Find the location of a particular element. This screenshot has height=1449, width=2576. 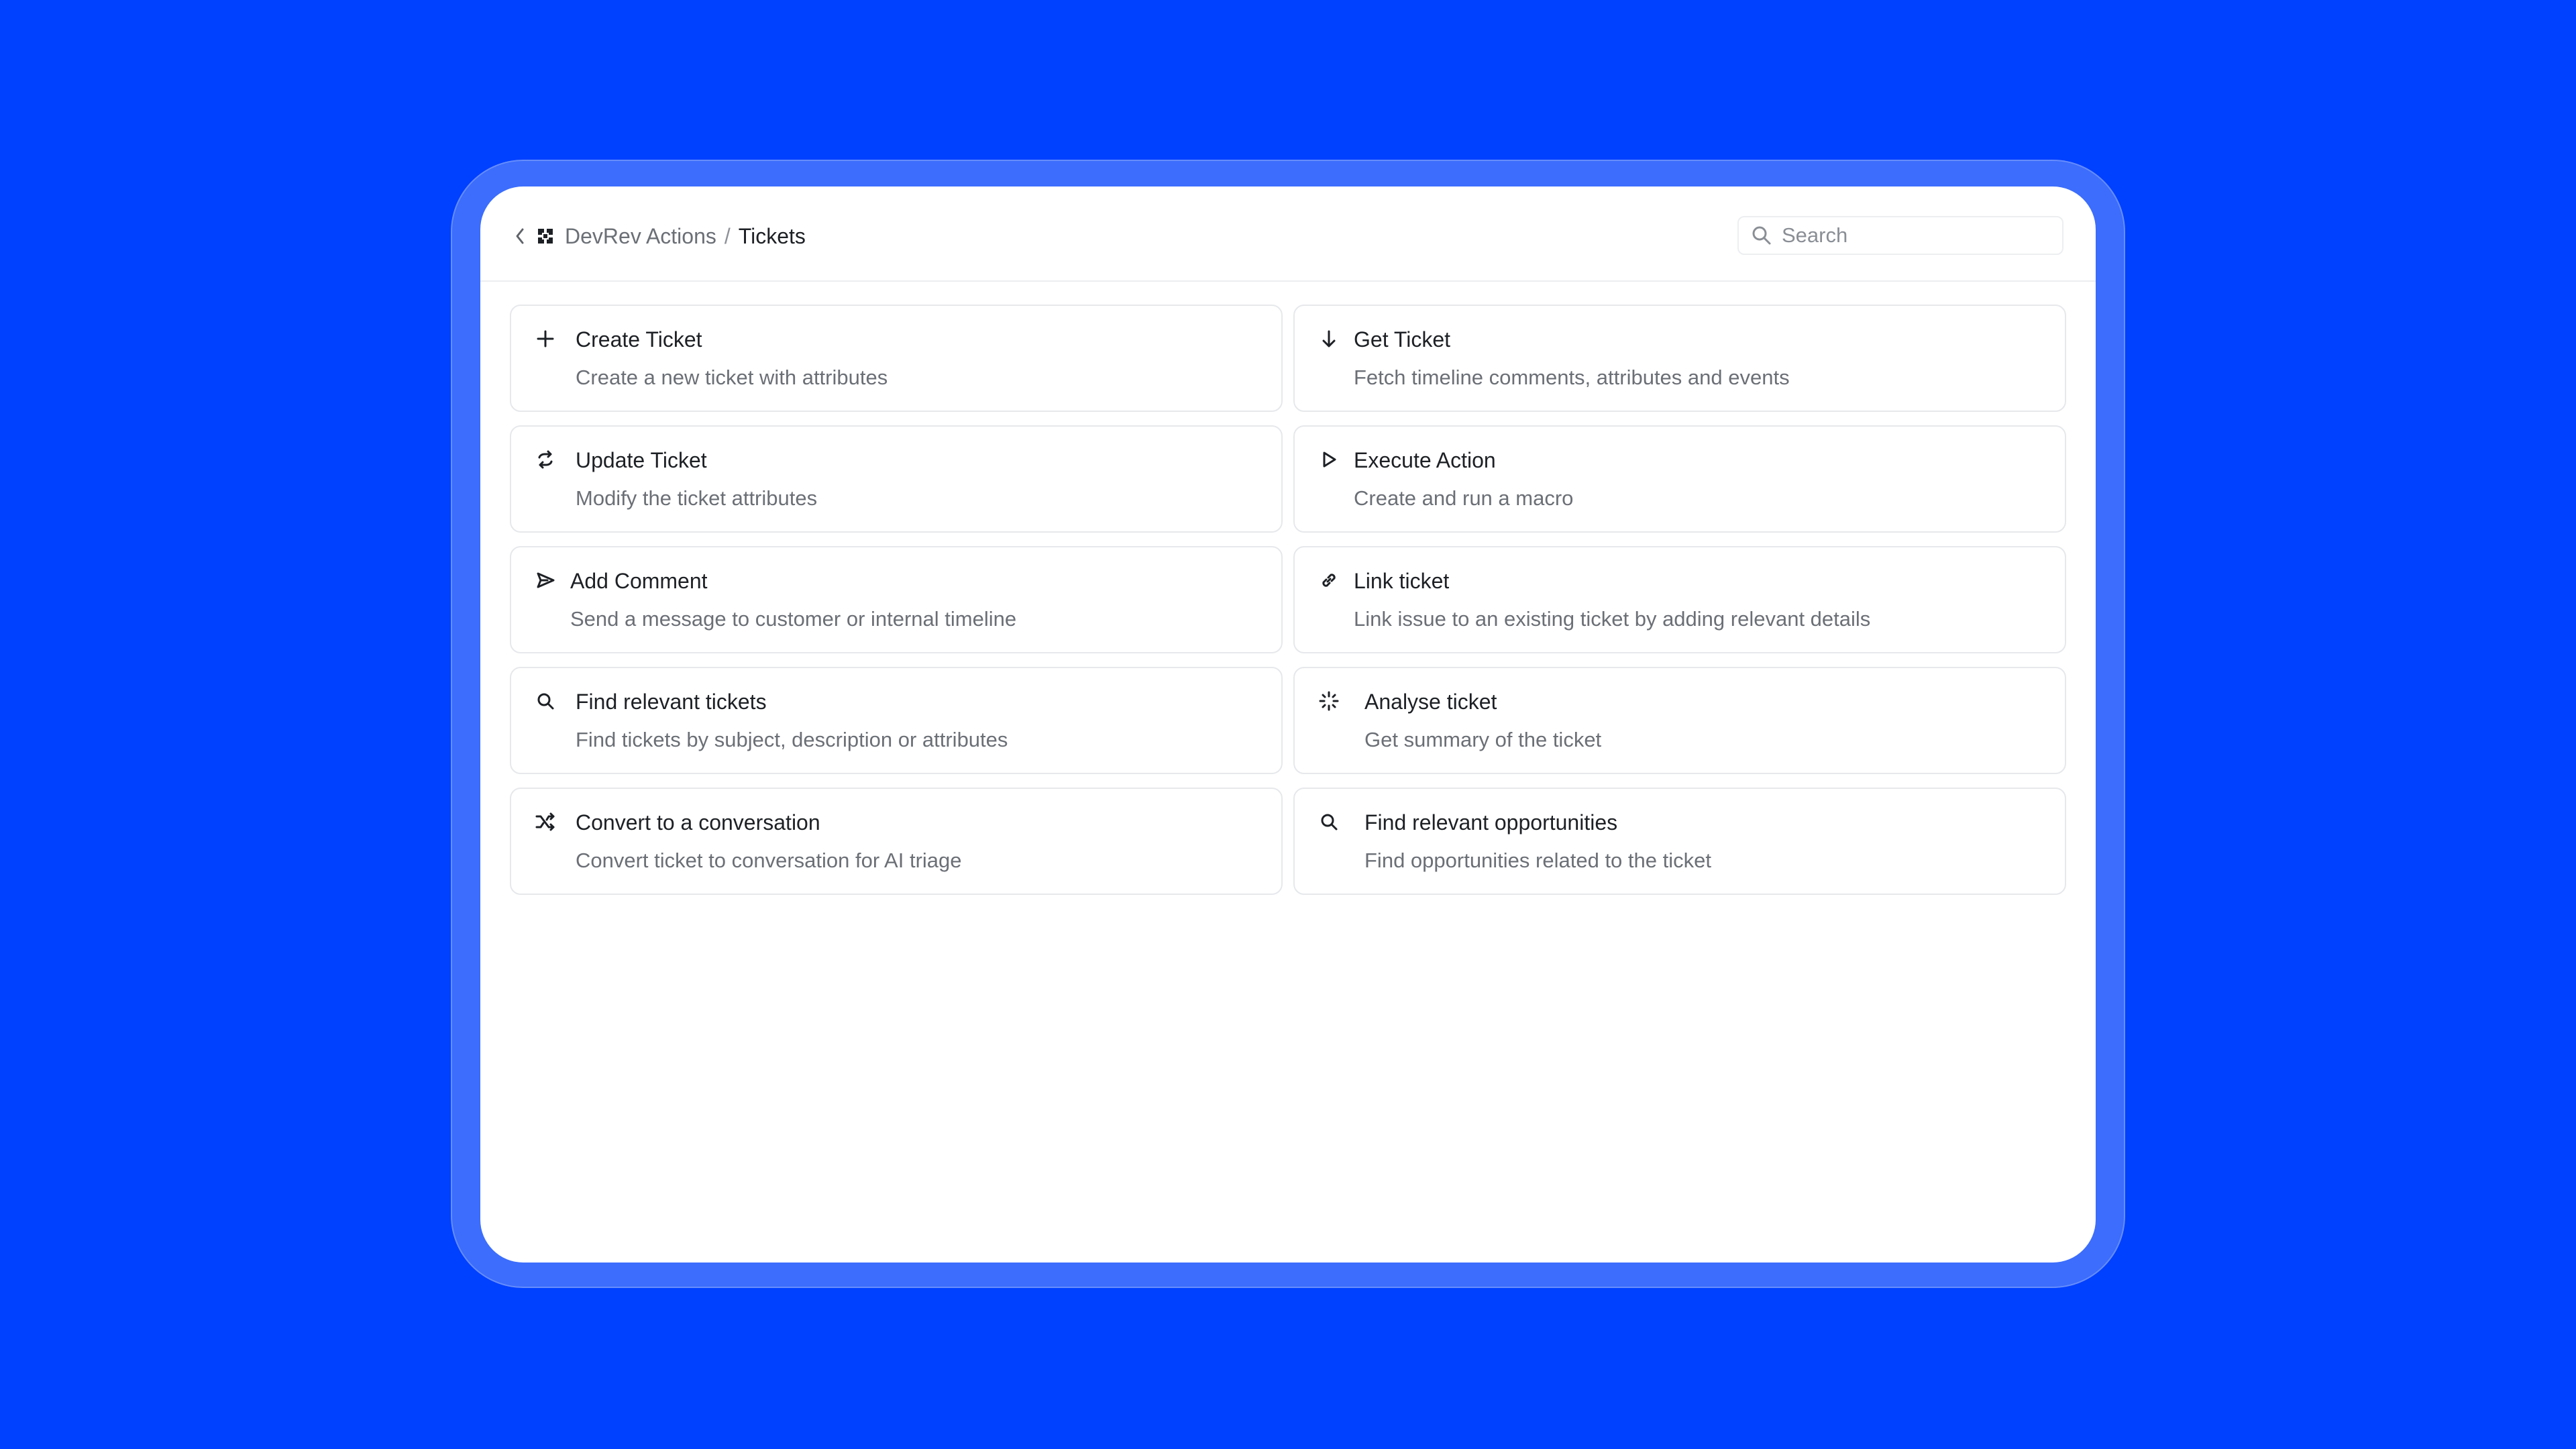

plus-icon is located at coordinates (545, 338).